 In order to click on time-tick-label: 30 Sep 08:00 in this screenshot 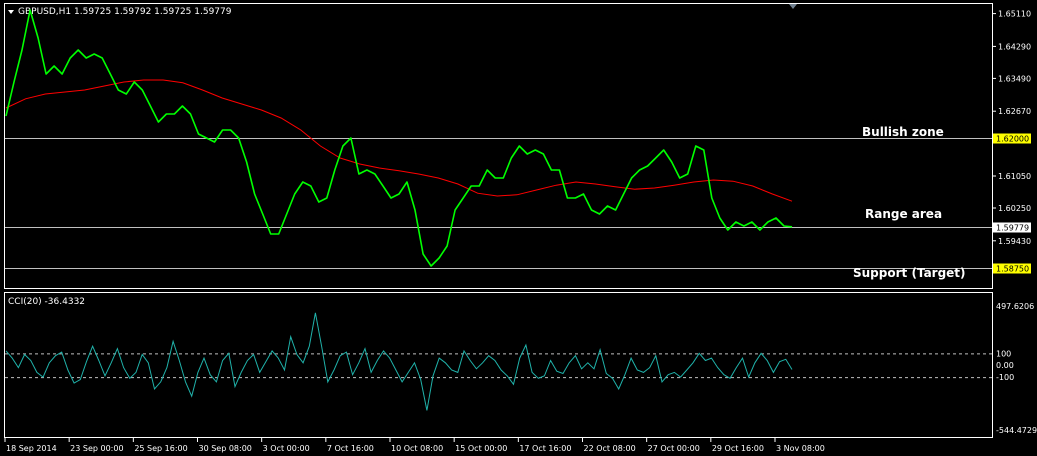, I will do `click(225, 448)`.